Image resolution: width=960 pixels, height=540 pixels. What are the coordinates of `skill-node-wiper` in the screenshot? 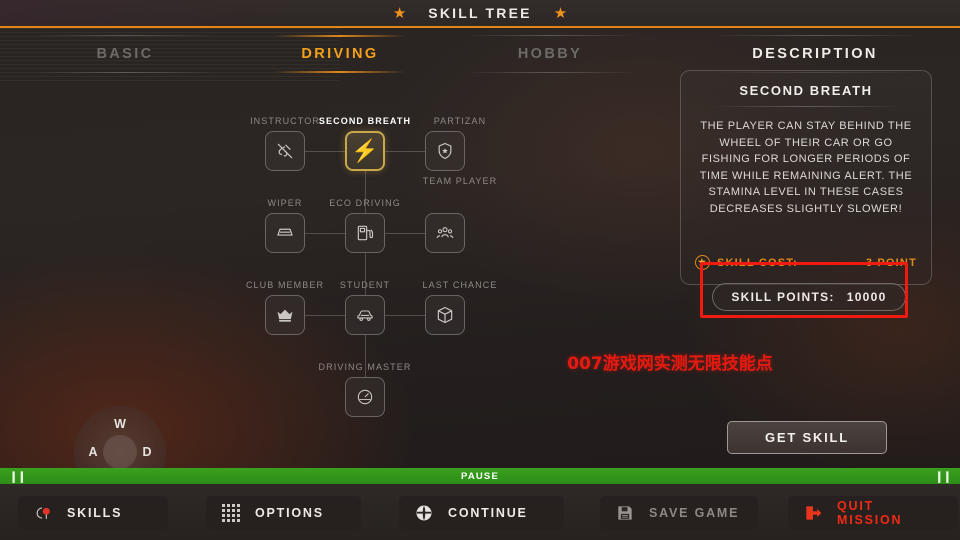 It's located at (285, 233).